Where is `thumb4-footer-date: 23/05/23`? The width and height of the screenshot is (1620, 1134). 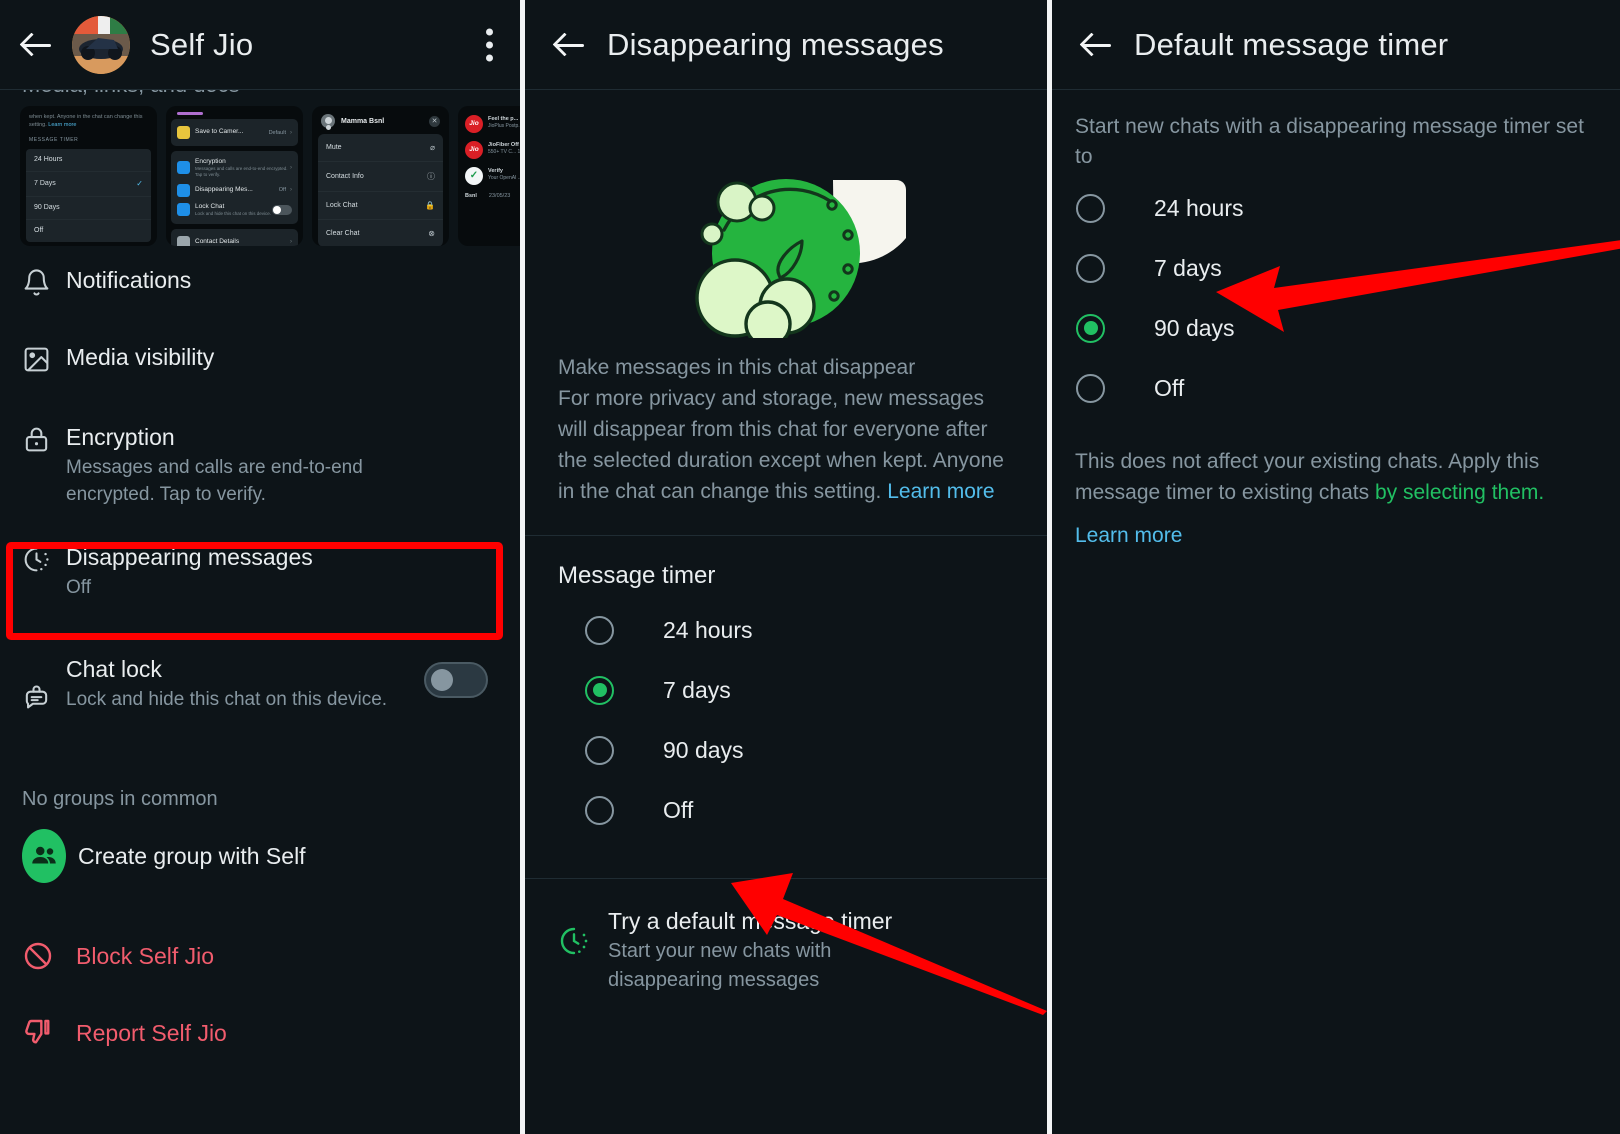
thumb4-footer-date: 23/05/23 is located at coordinates (499, 196).